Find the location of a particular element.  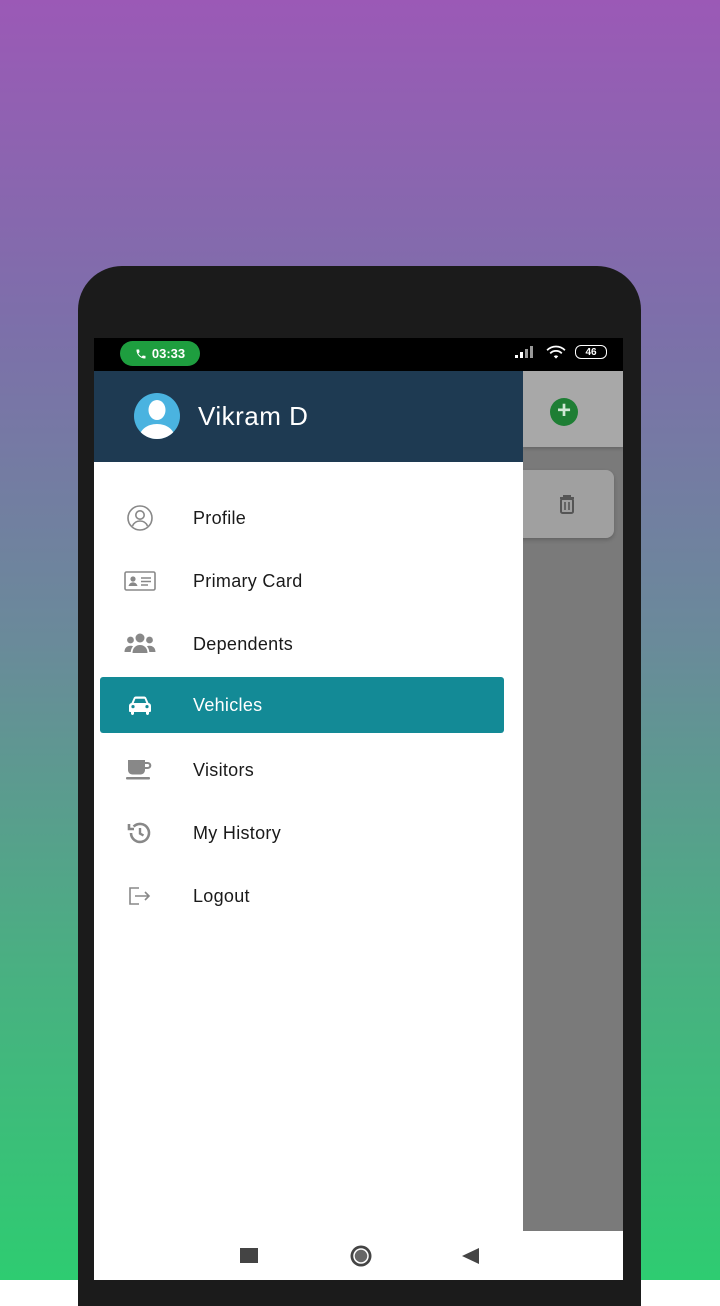

menu-item-visitors: Visitors is located at coordinates (302, 770).